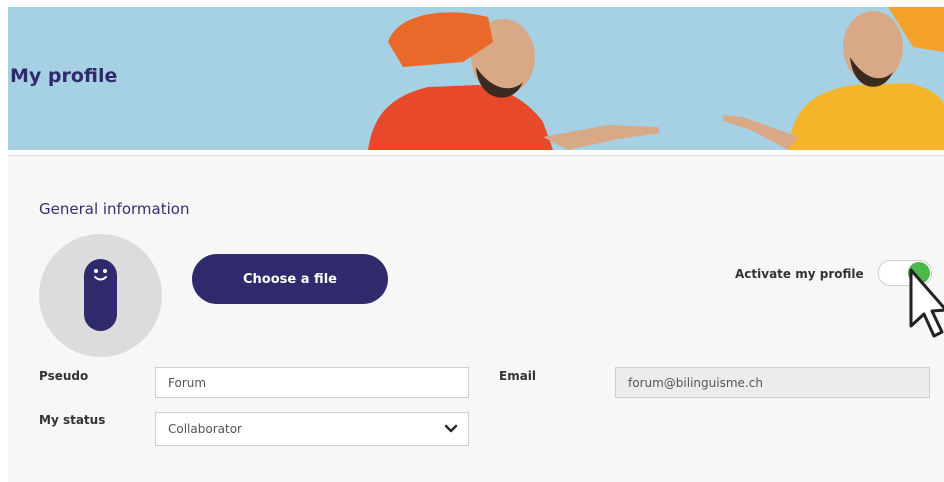  What do you see at coordinates (772, 382) in the screenshot?
I see `email-field: forum@bilinguisme.ch` at bounding box center [772, 382].